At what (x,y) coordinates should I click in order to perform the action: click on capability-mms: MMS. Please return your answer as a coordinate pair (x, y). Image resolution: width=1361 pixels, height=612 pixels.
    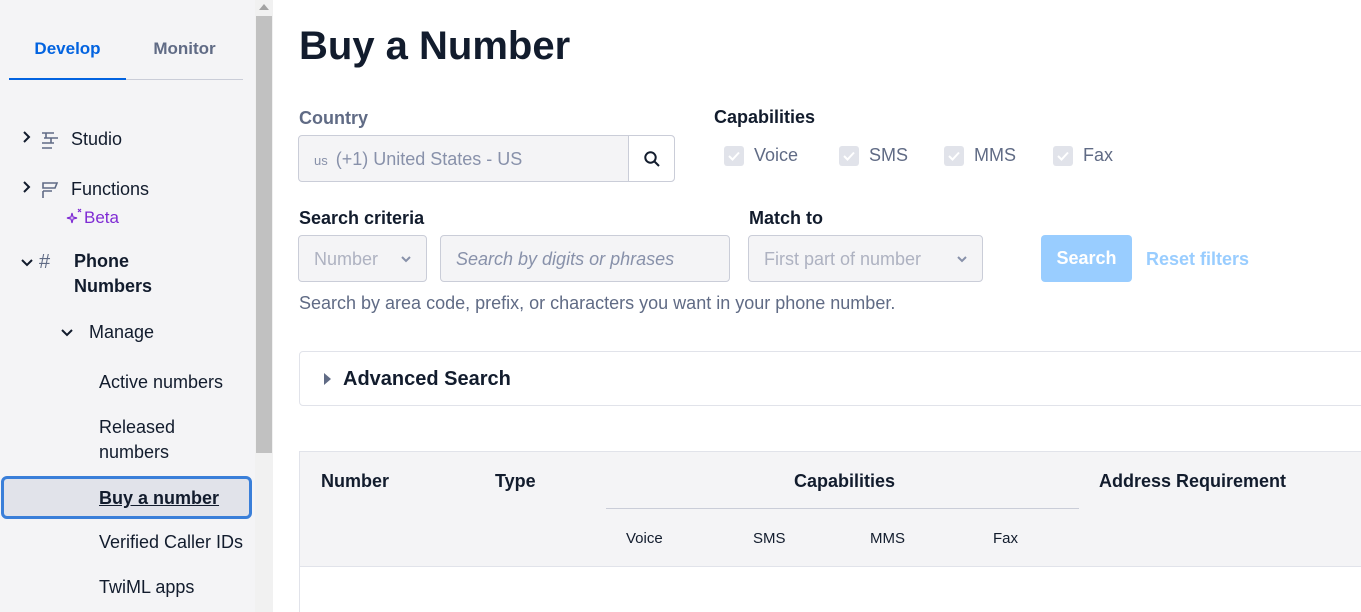
    Looking at the image, I should click on (980, 155).